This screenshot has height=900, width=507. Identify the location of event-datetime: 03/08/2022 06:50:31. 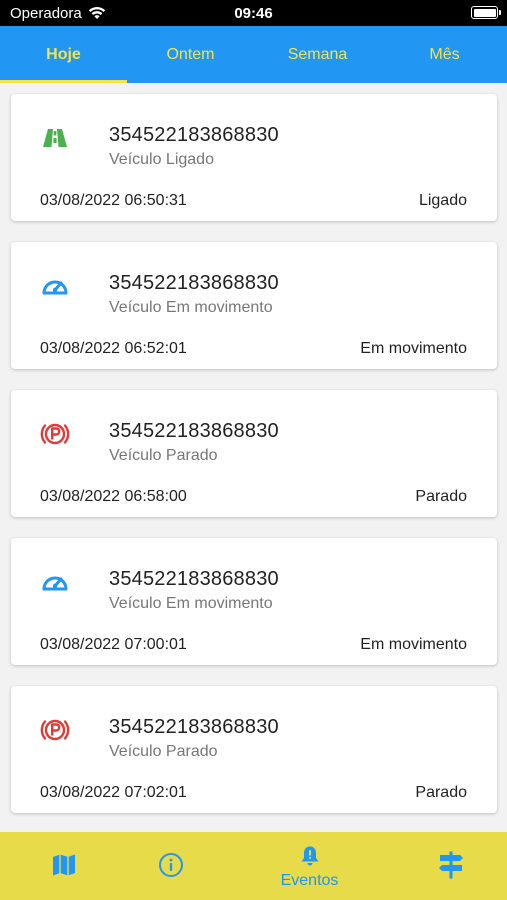
(113, 200).